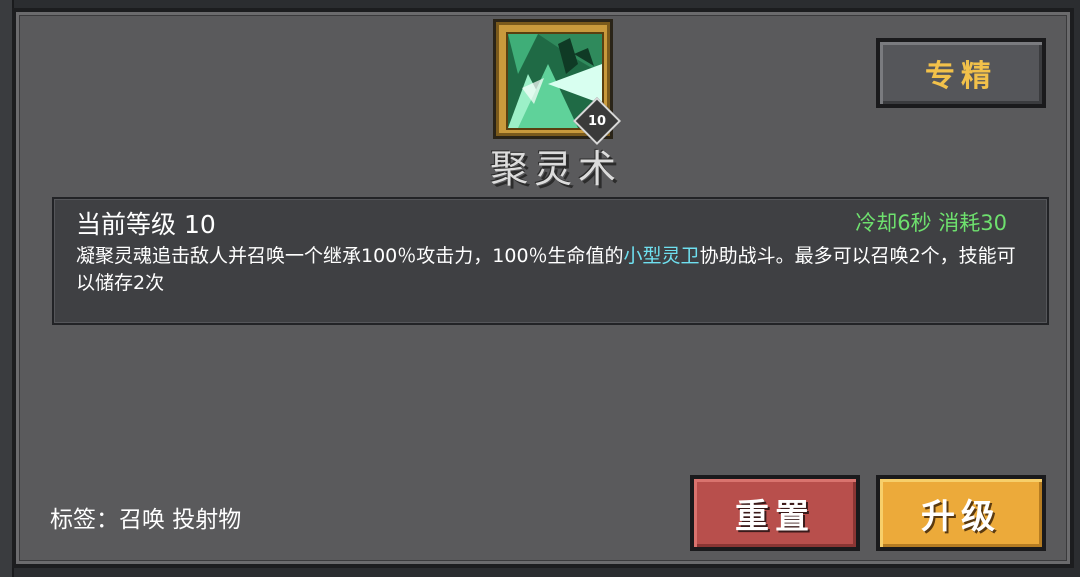 Image resolution: width=1080 pixels, height=577 pixels. I want to click on specialization-button: 专精, so click(961, 73).